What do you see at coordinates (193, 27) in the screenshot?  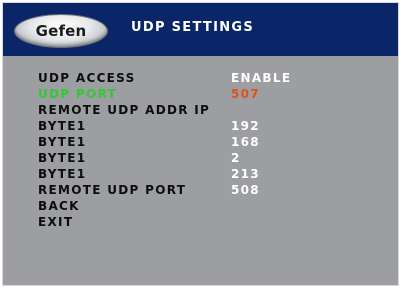 I see `page-title: UDP SETTINGS` at bounding box center [193, 27].